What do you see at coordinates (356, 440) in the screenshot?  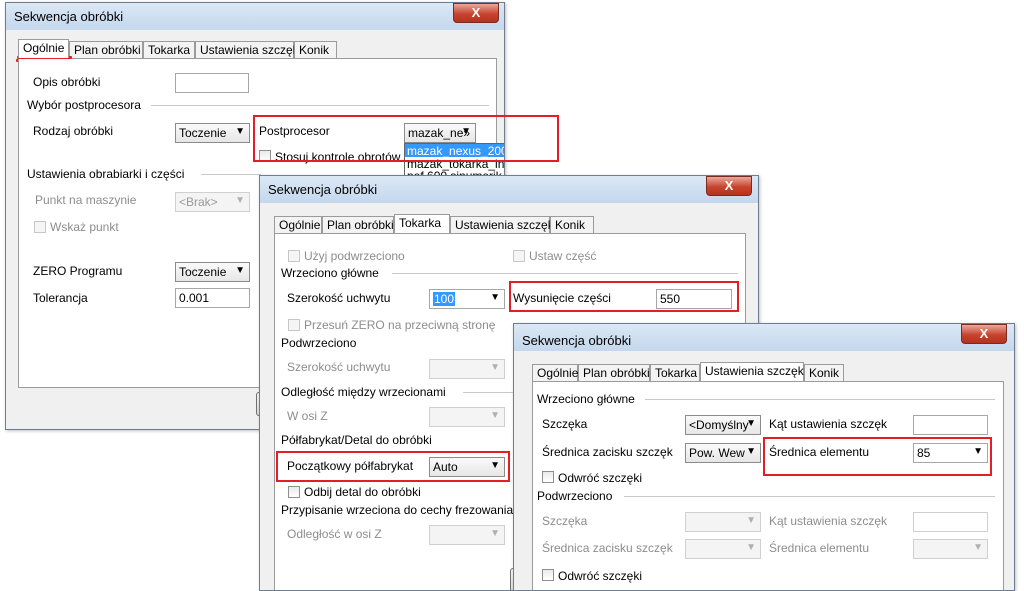 I see `polfabrykat-group: Półfabrykat/Detal do obróbki` at bounding box center [356, 440].